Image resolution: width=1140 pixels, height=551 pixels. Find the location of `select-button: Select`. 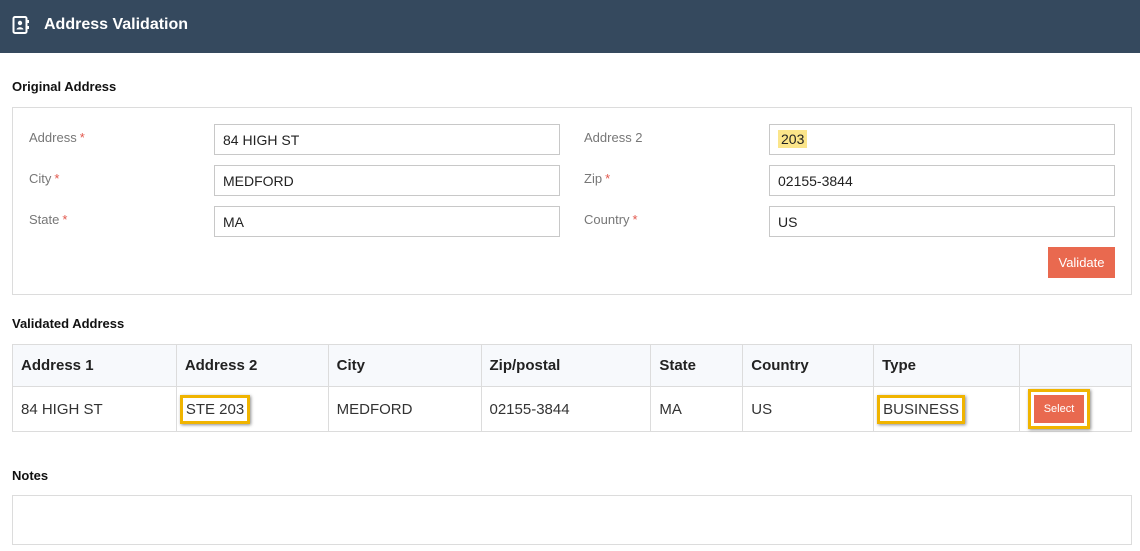

select-button: Select is located at coordinates (1059, 409).